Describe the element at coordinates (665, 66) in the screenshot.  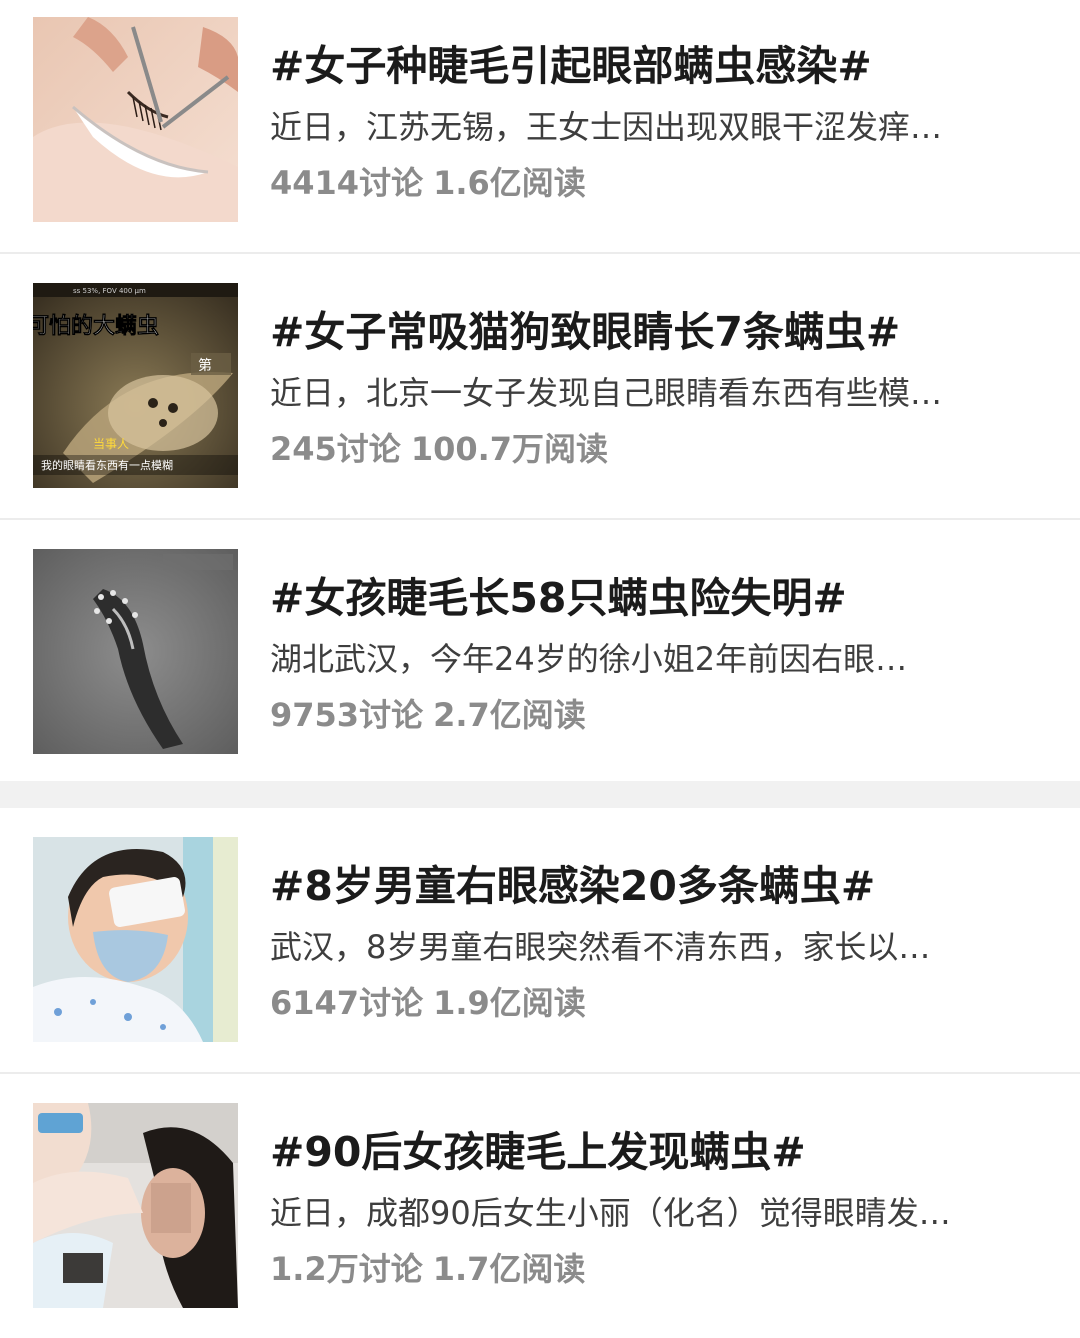
I see `topic-title: #女子种睫毛引起眼部螨虫感染#` at that location.